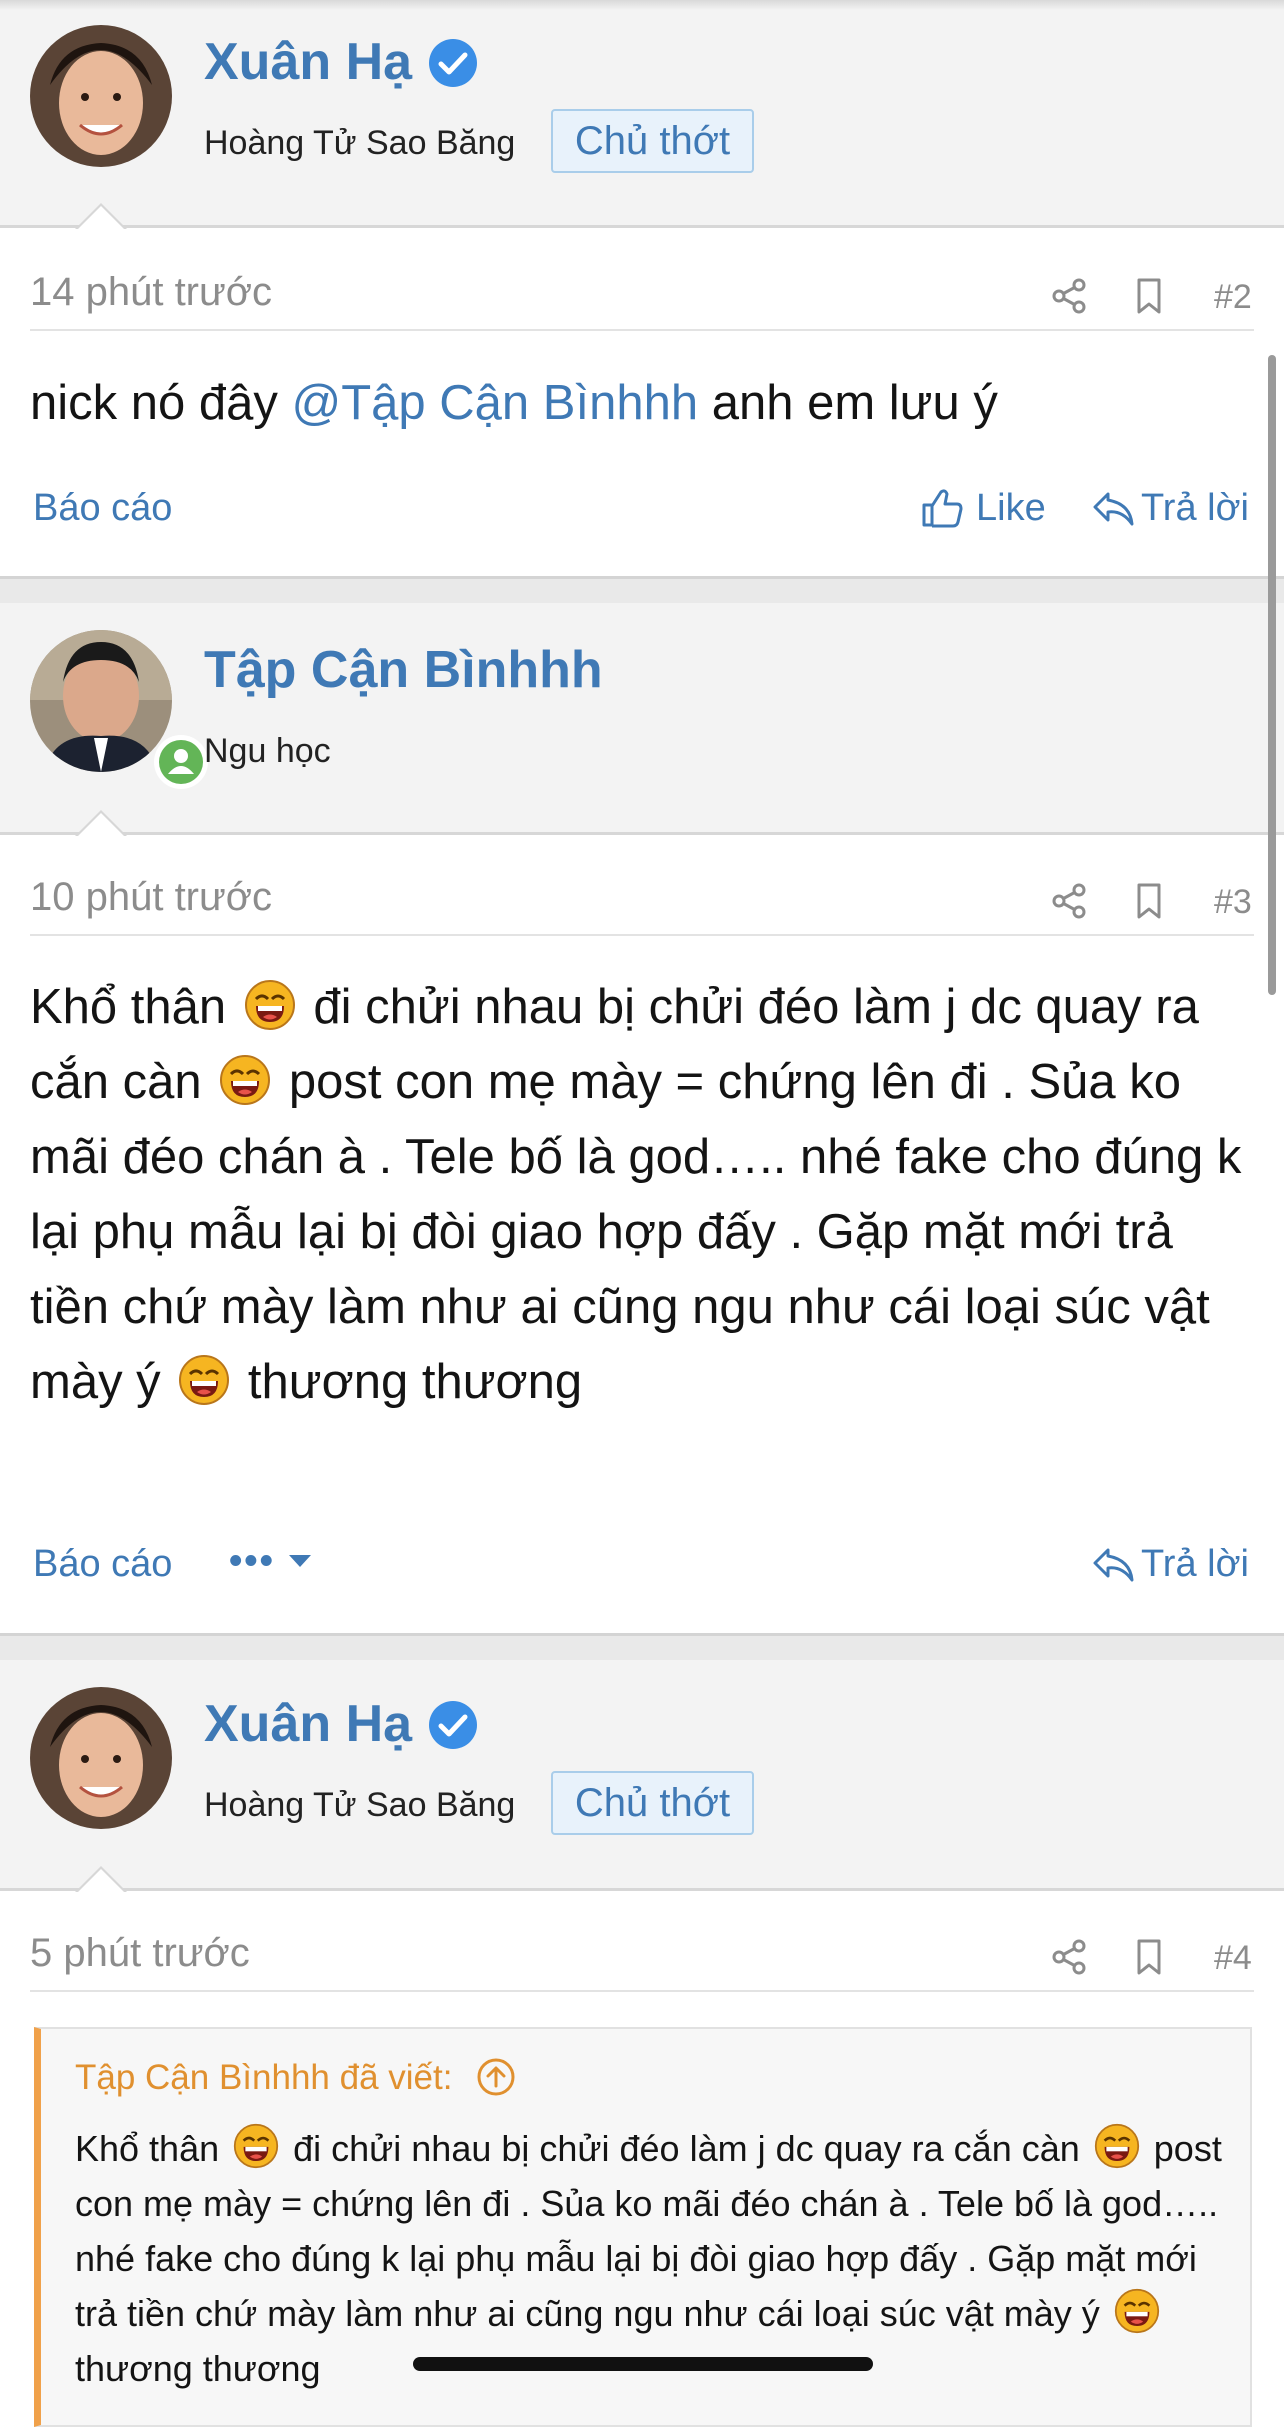  I want to click on author-name: Tập Cận Bìnhhh, so click(403, 670).